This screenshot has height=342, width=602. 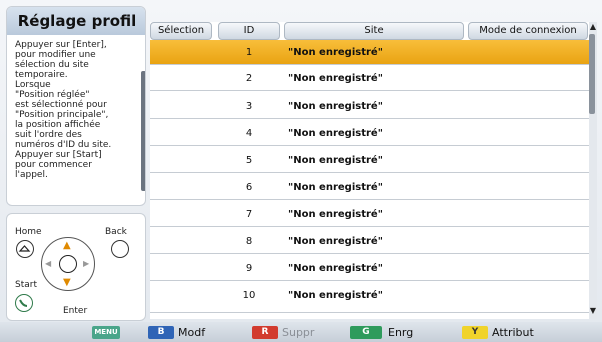 I want to click on cell-id: 4, so click(x=249, y=133).